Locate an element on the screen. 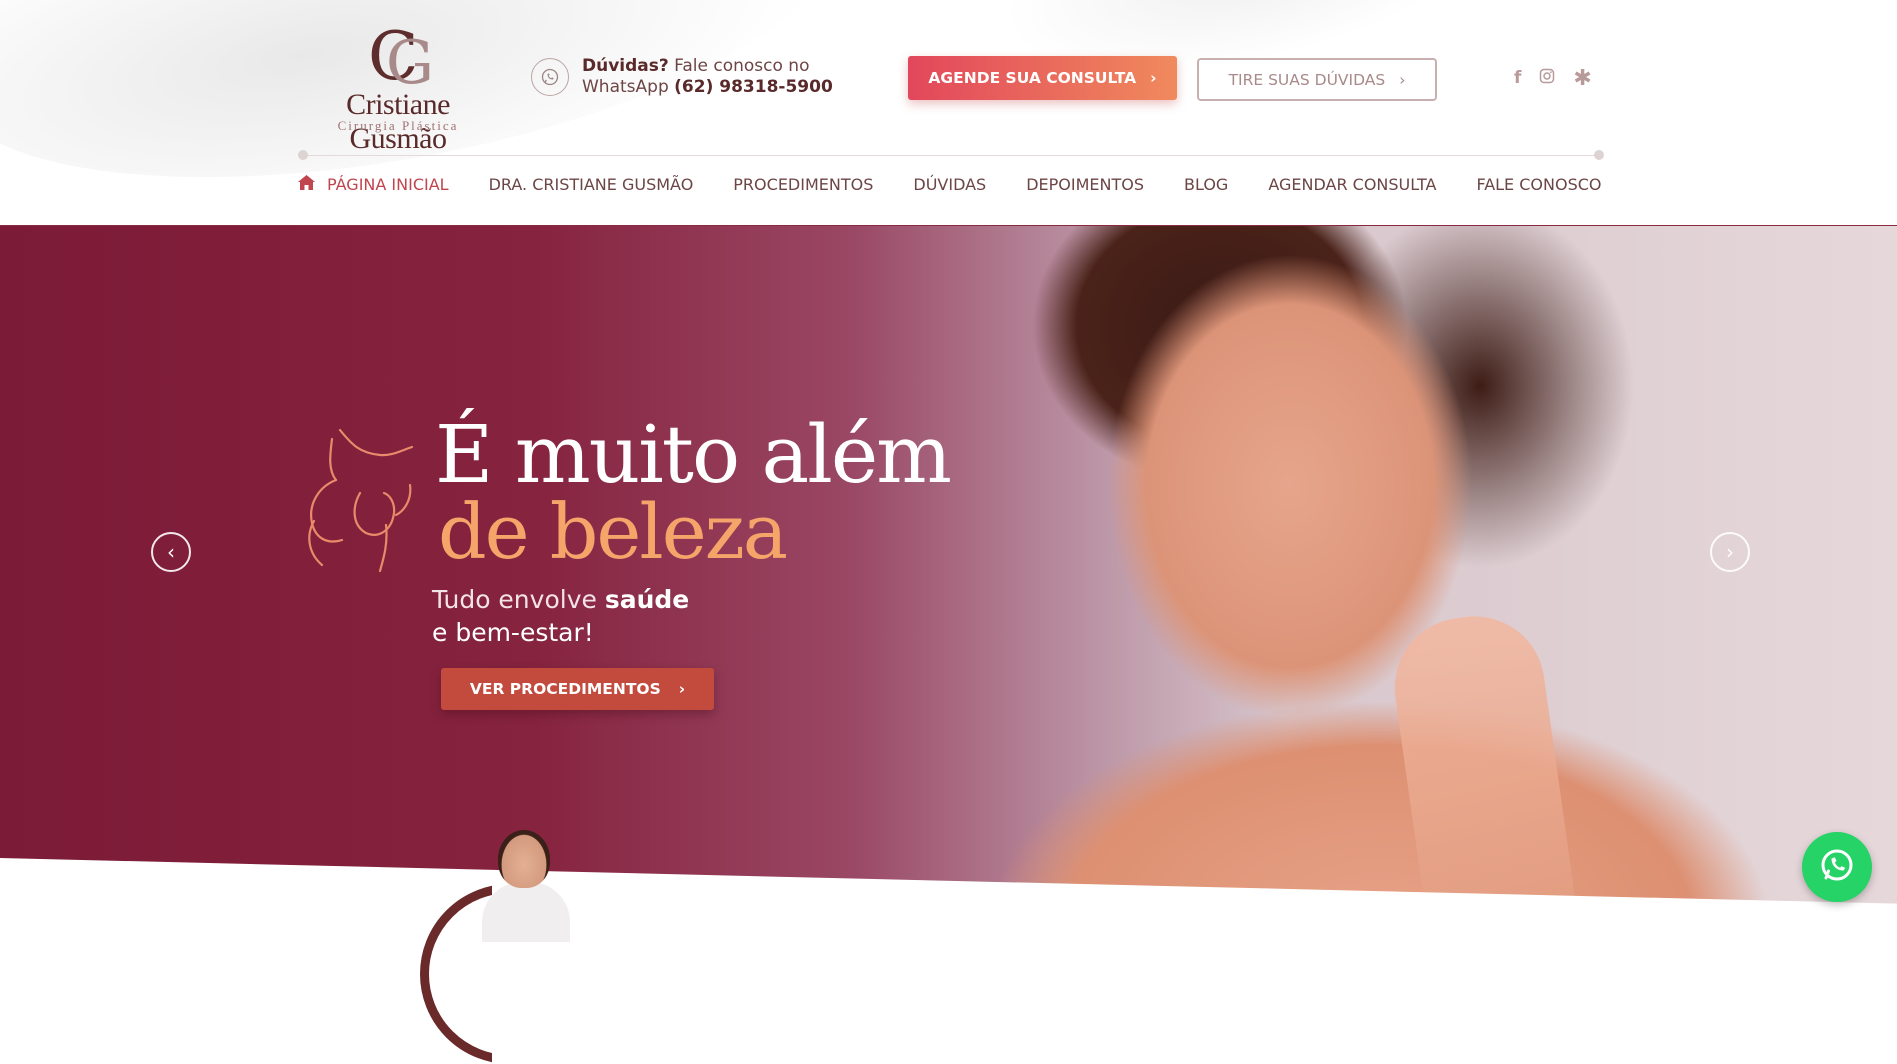  site-logo: CG Cristiane Gusmão Cirurgia Plástica is located at coordinates (398, 87).